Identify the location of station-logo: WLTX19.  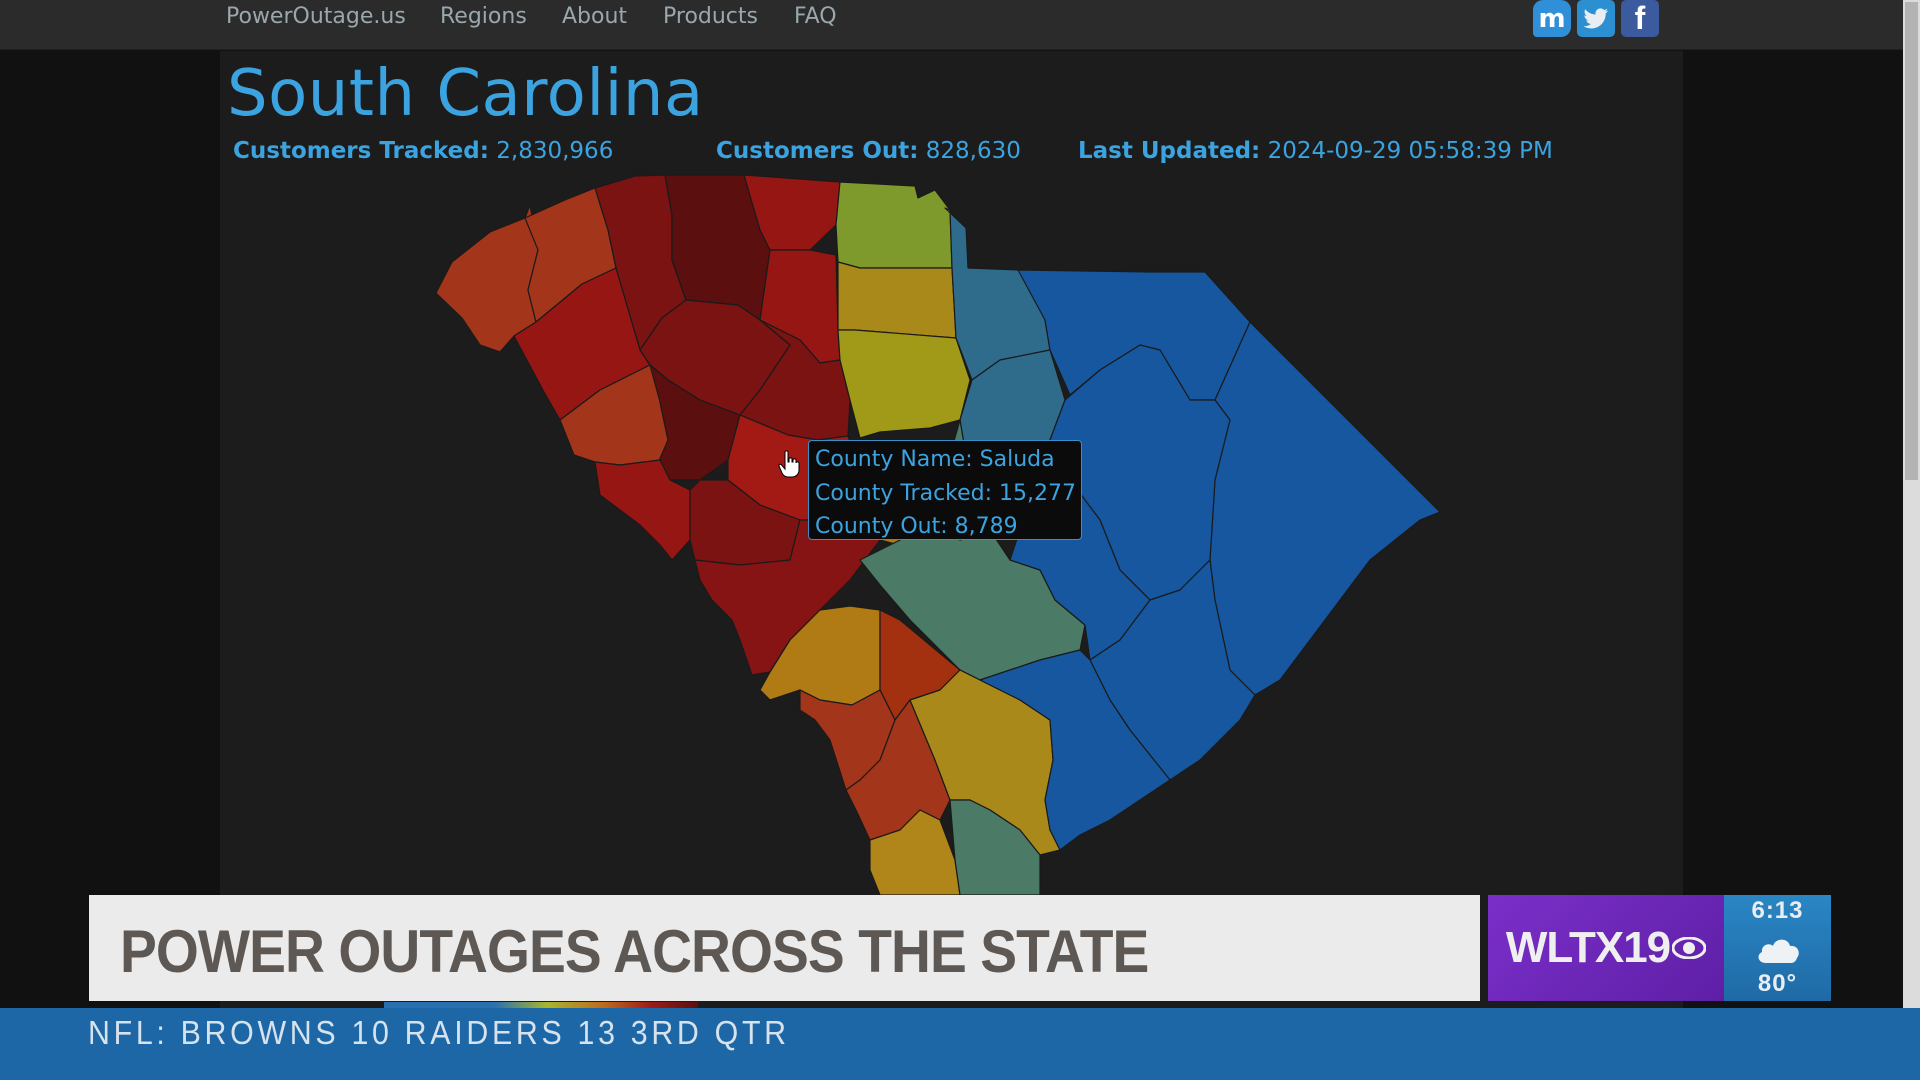
(1606, 948).